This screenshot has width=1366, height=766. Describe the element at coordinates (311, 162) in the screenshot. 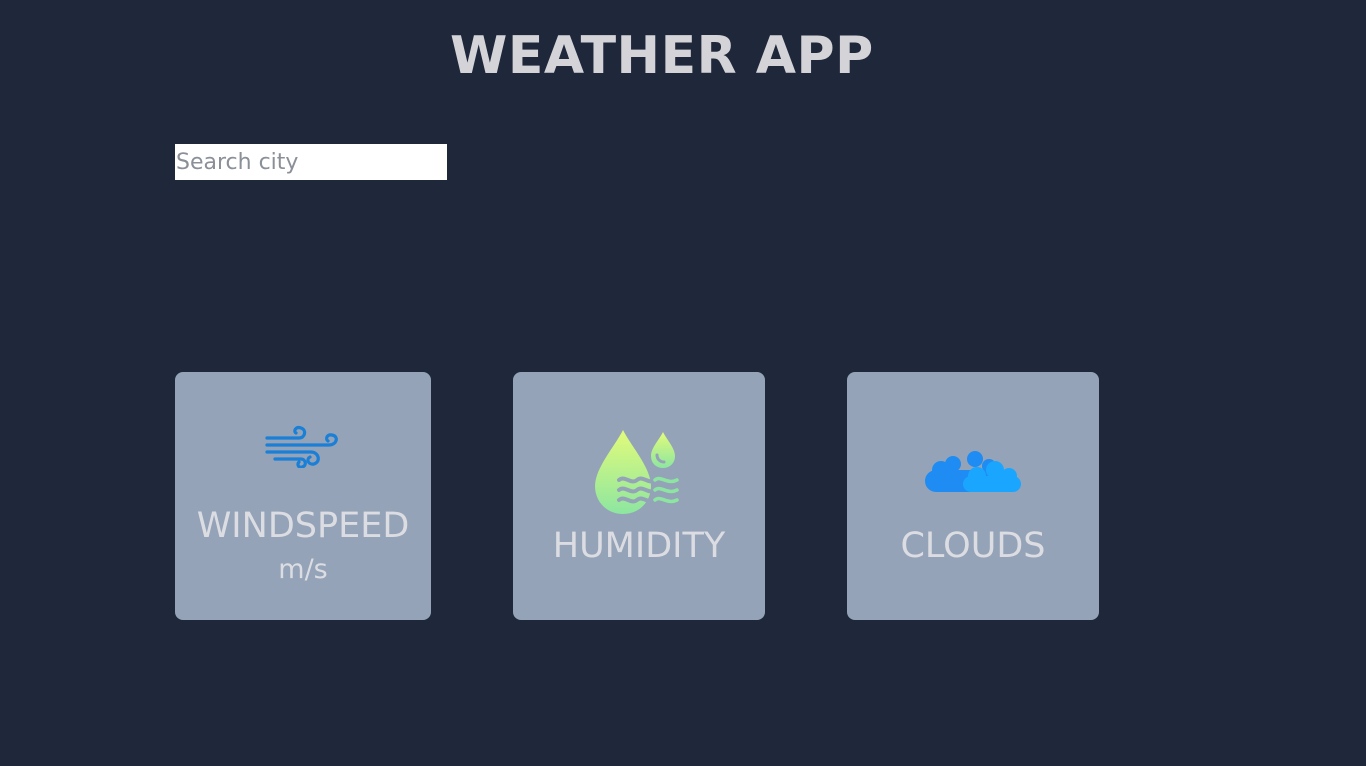

I see `search-city-input` at that location.